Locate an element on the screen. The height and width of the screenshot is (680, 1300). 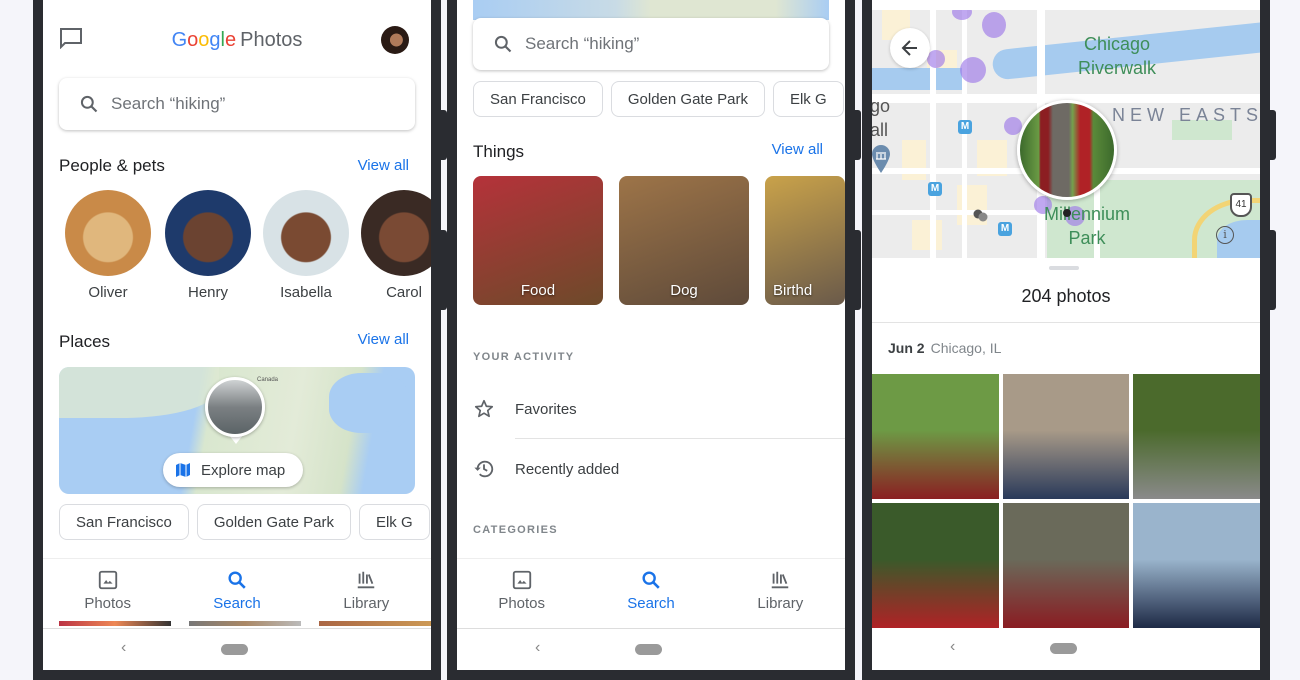
thing-card: Dog is located at coordinates (684, 240).